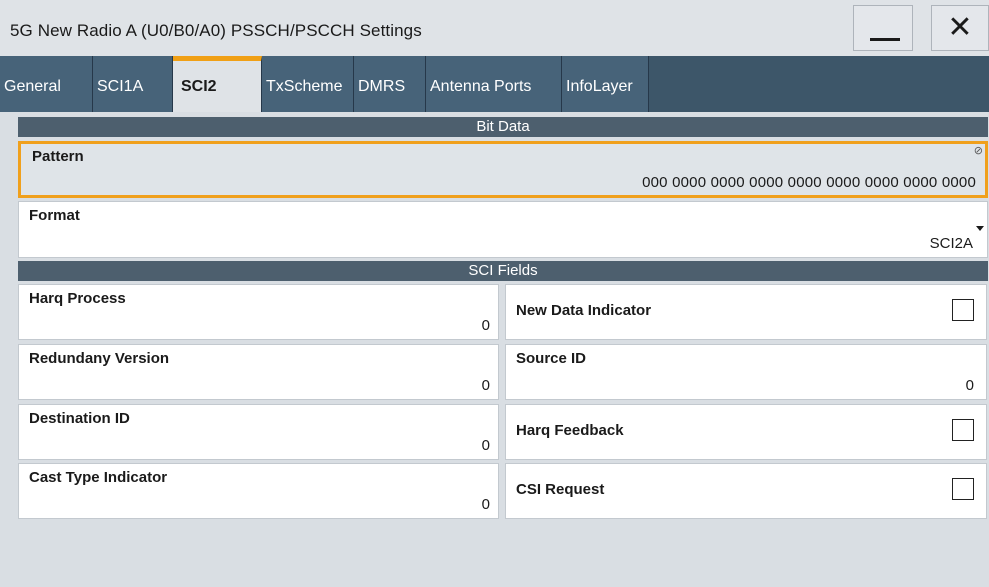  Describe the element at coordinates (258, 432) in the screenshot. I see `destination-id-field: Destination ID 0` at that location.